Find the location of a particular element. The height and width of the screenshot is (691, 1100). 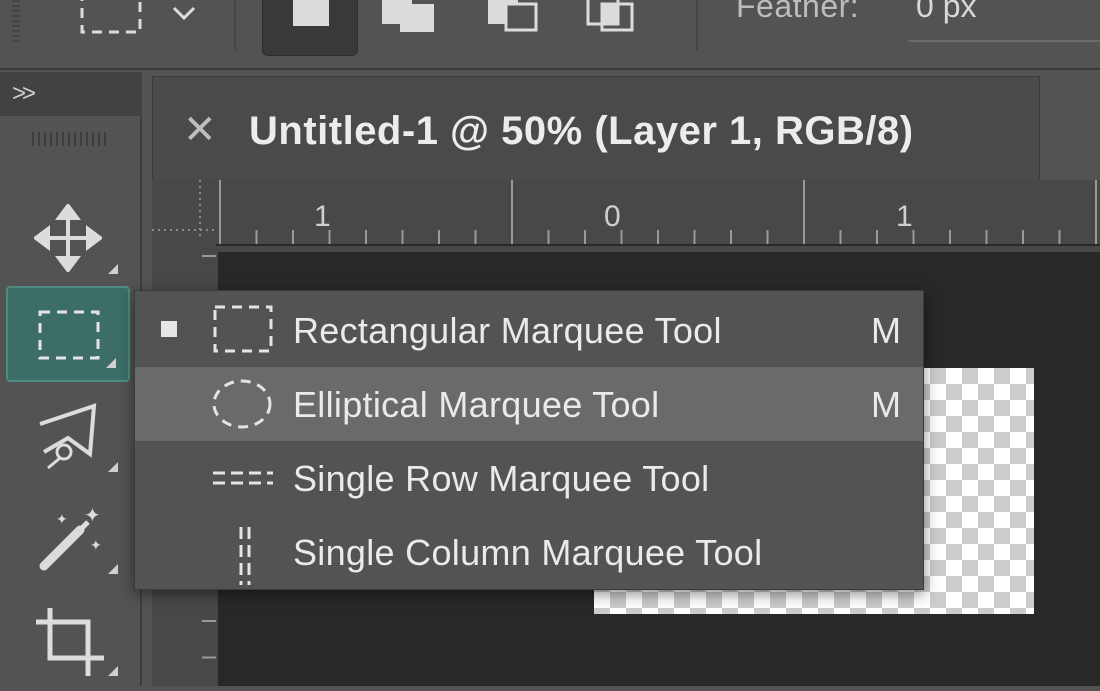

ruler-origin is located at coordinates (184, 213).